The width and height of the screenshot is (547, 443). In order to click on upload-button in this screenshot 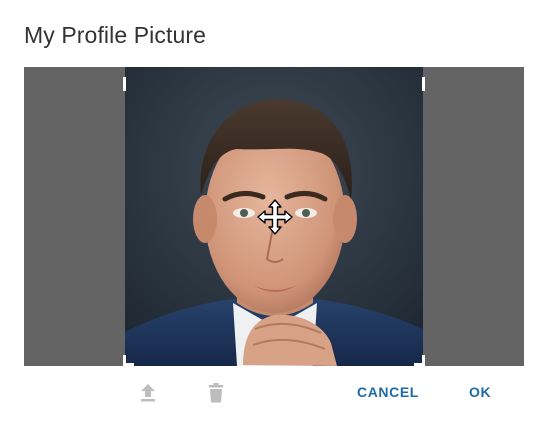, I will do `click(148, 393)`.